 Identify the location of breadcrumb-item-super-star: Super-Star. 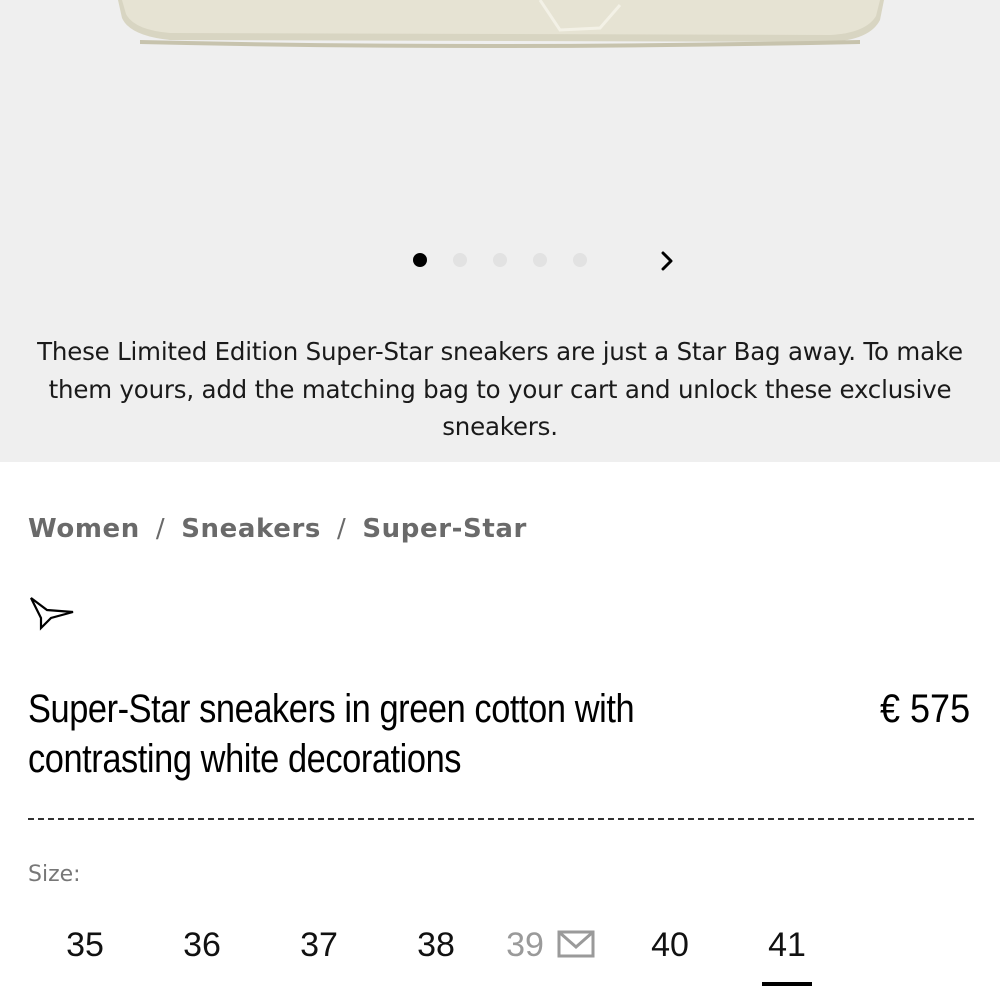
(444, 529).